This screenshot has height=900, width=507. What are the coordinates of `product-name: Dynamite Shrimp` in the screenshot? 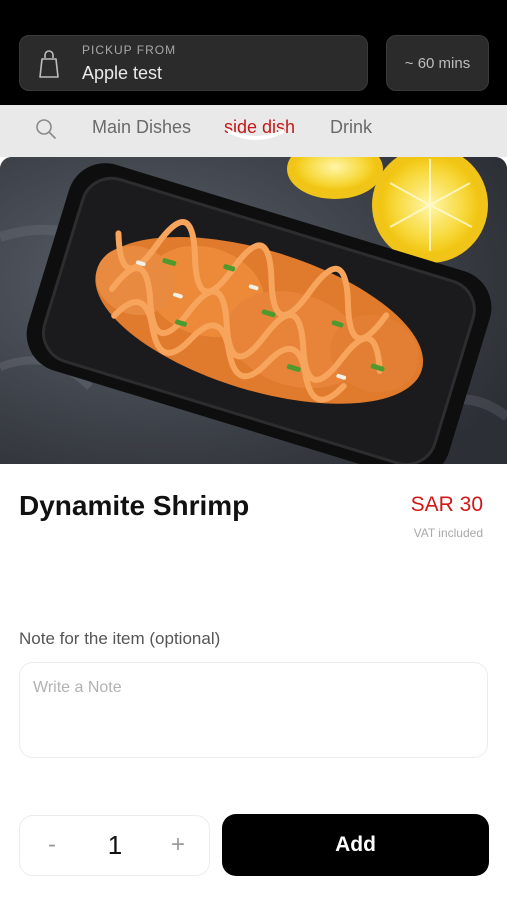 It's located at (134, 505).